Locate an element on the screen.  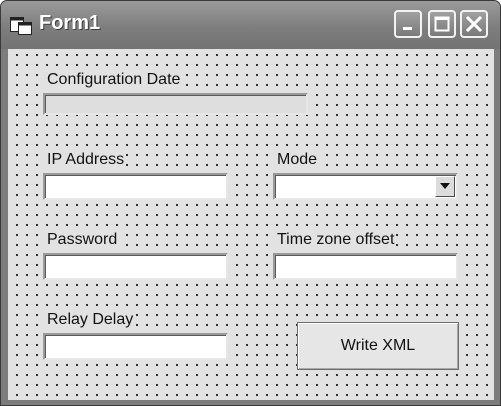
minimize-button is located at coordinates (408, 24).